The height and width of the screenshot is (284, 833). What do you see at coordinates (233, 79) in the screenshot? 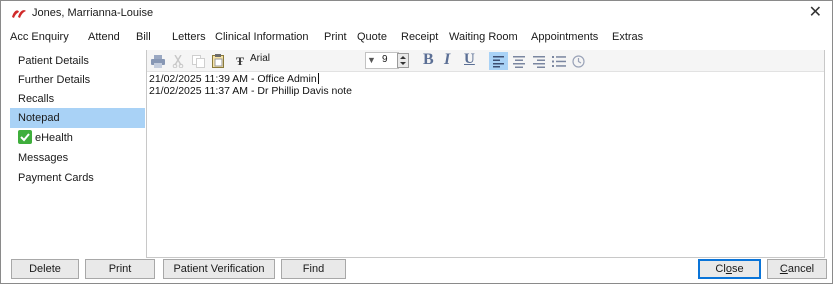
I see `note-text: 21/02/2025 11:39 AM - Office Admin` at bounding box center [233, 79].